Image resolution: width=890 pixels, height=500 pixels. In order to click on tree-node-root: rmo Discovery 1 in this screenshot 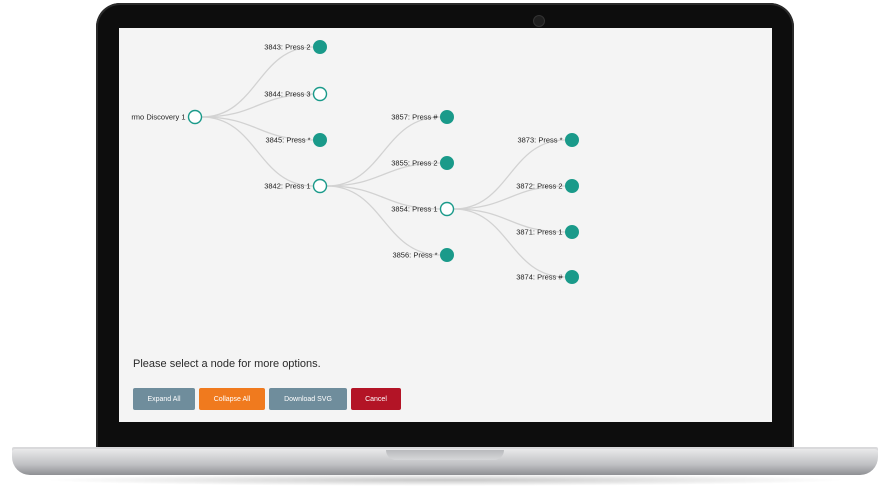, I will do `click(167, 117)`.